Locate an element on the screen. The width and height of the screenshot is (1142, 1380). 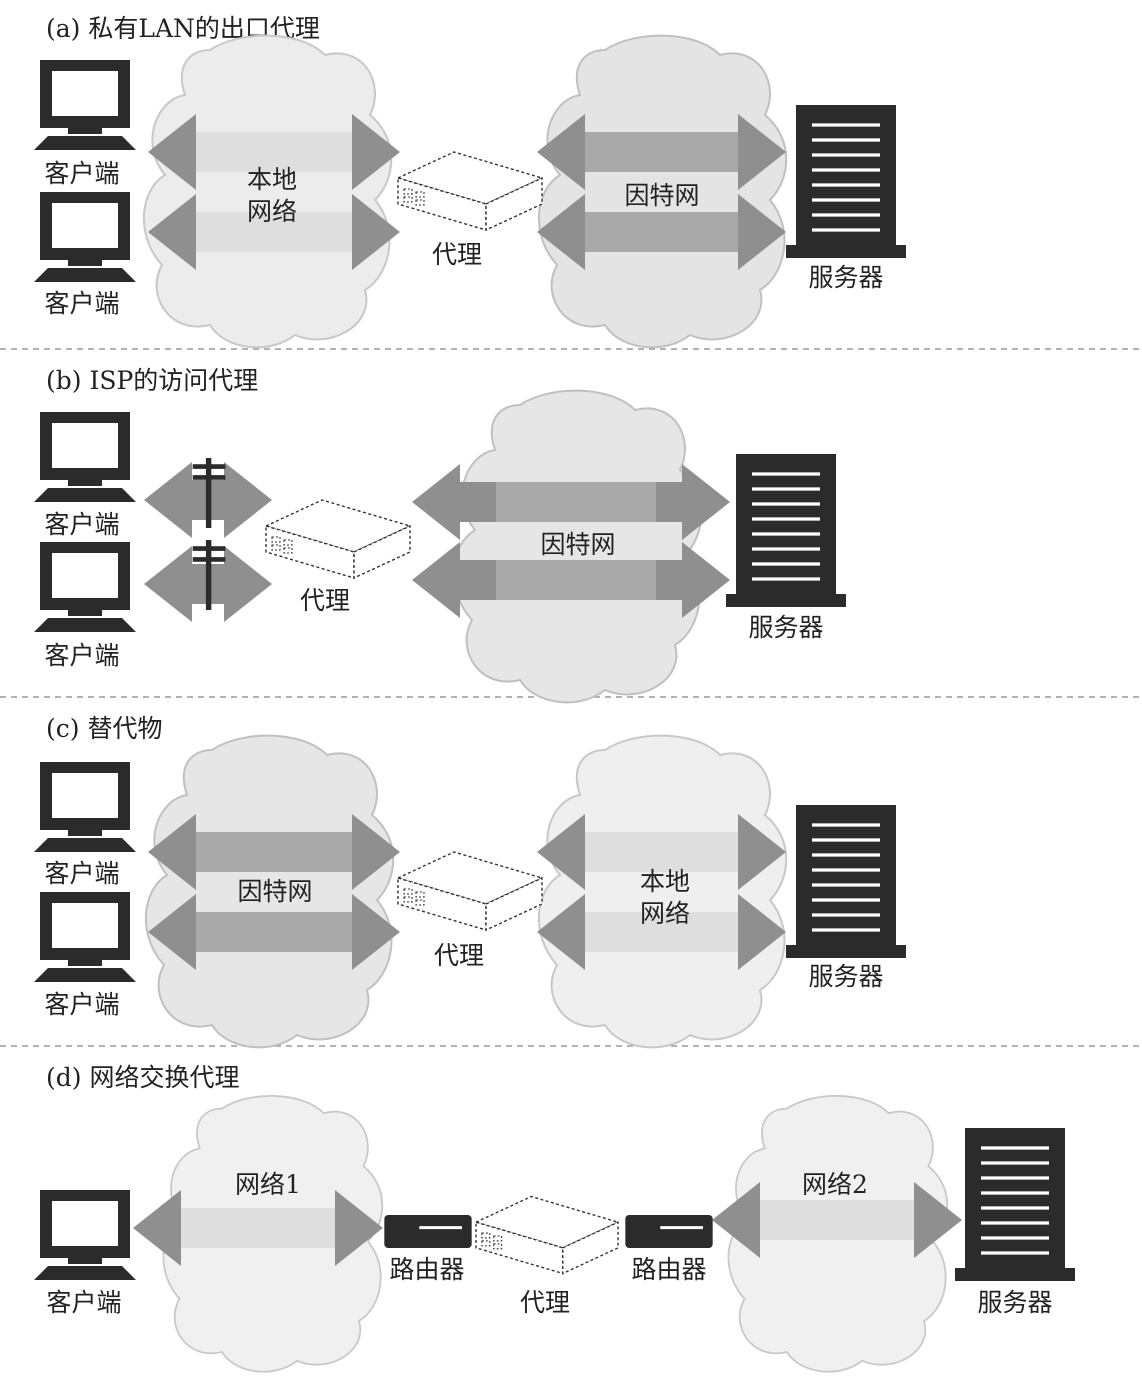
right-cloud-label-line1: 本地 is located at coordinates (665, 881).